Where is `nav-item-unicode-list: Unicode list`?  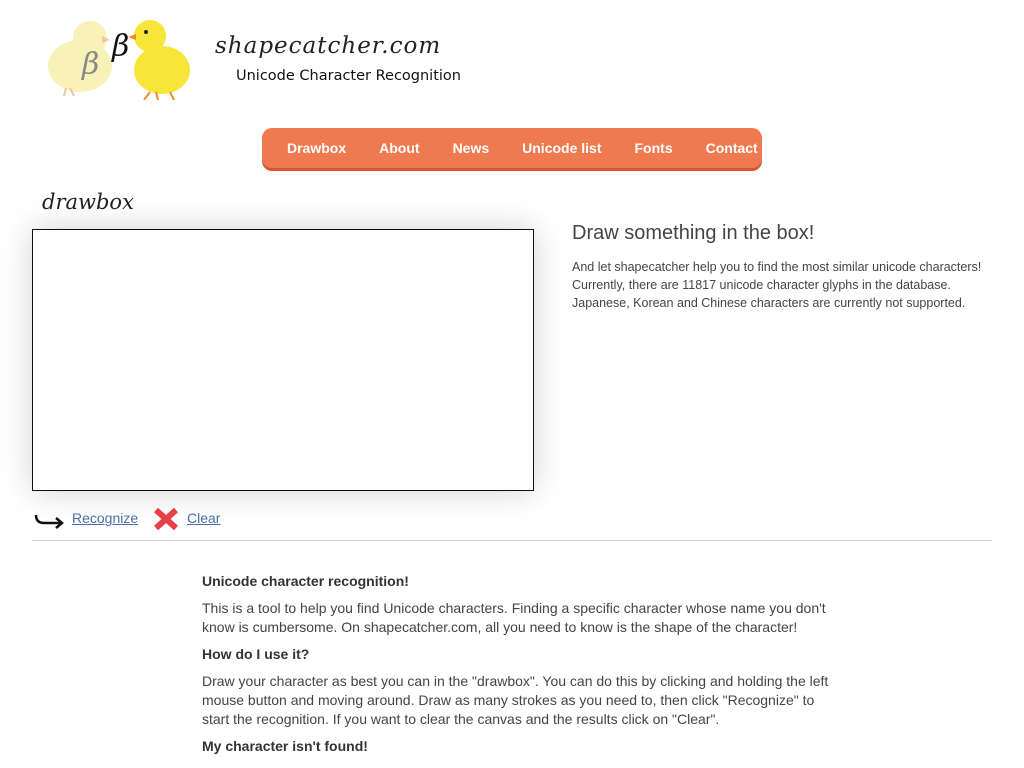
nav-item-unicode-list: Unicode list is located at coordinates (561, 148).